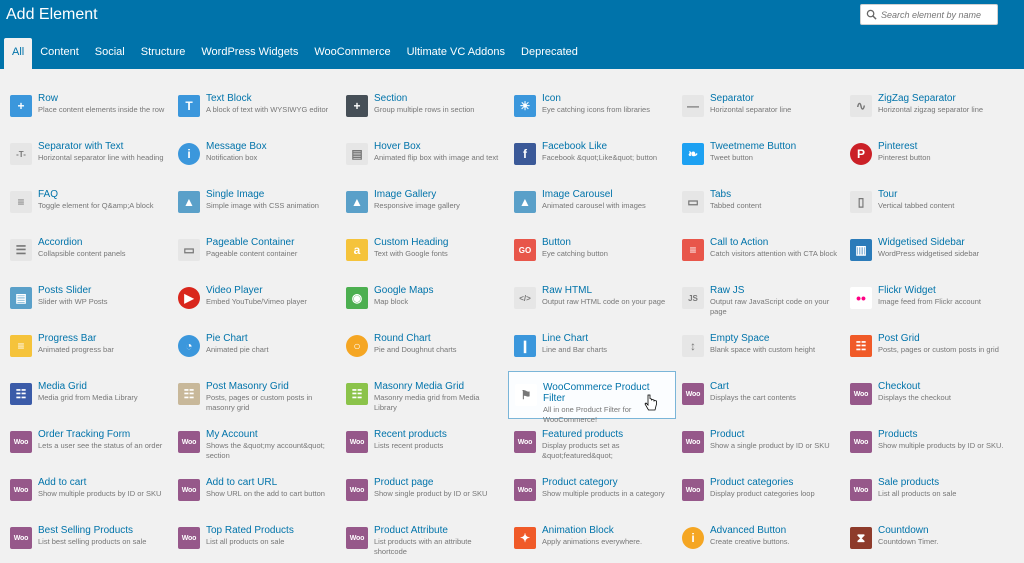 The height and width of the screenshot is (563, 1024). What do you see at coordinates (249, 53) in the screenshot?
I see `tab-wordpress-widgets: WordPress Widgets` at bounding box center [249, 53].